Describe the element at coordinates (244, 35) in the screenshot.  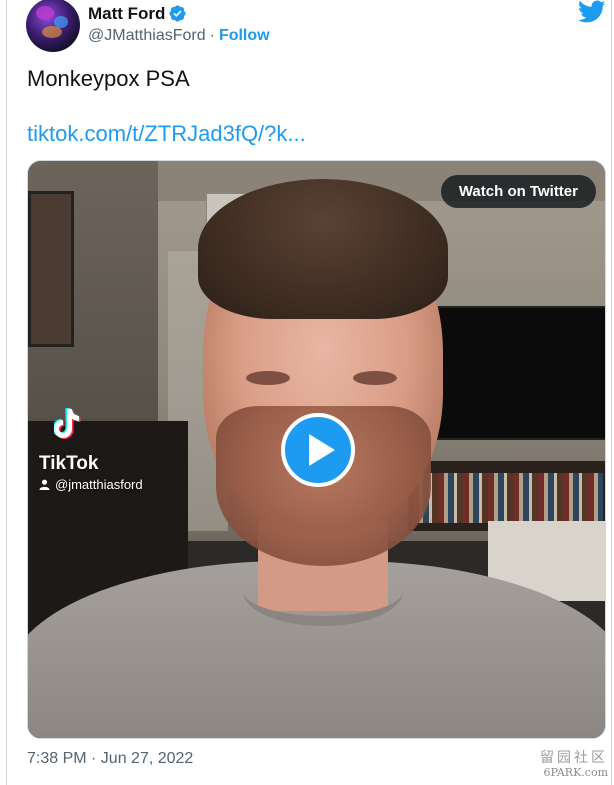
I see `follow-button: Follow` at that location.